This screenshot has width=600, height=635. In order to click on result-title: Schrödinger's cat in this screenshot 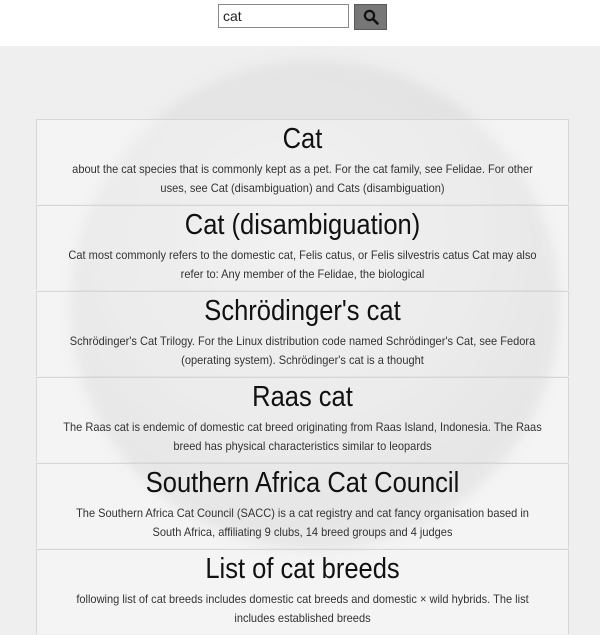, I will do `click(302, 311)`.